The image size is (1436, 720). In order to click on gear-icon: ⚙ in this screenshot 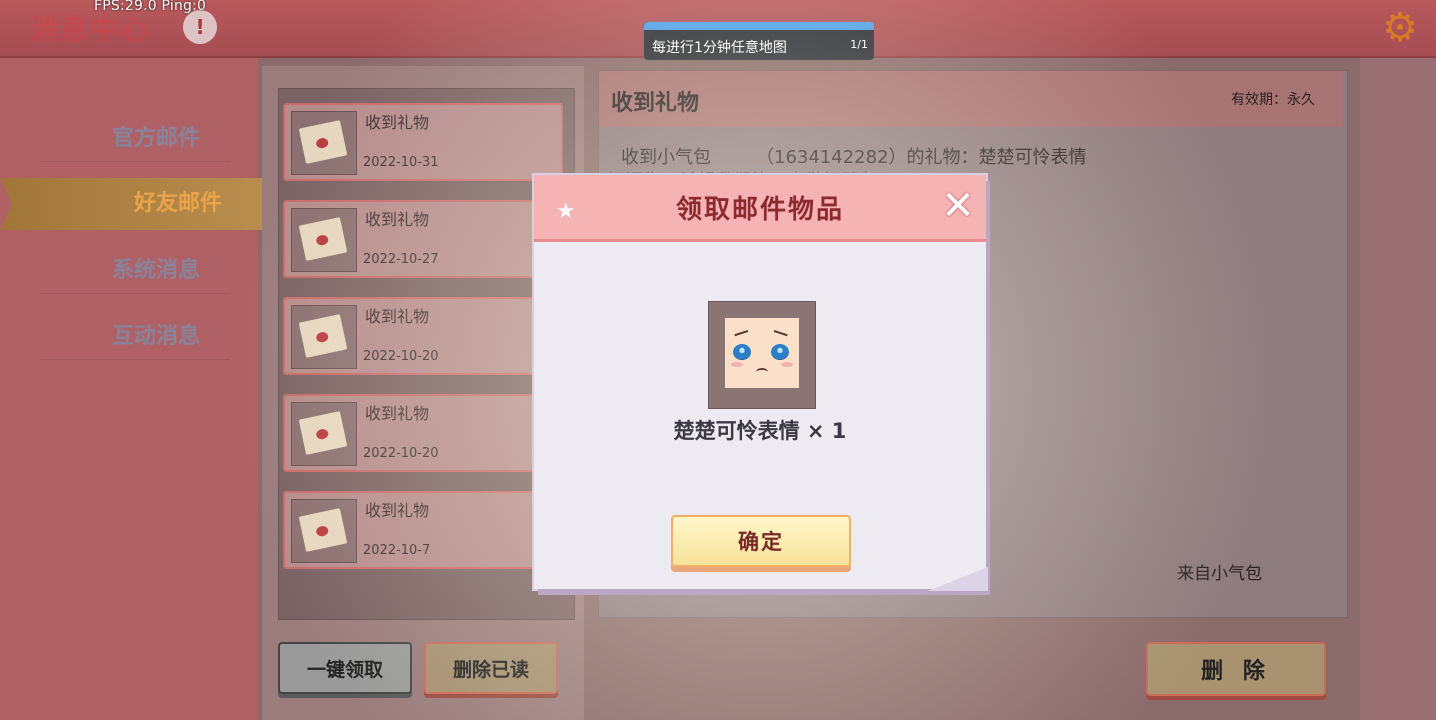, I will do `click(1400, 28)`.